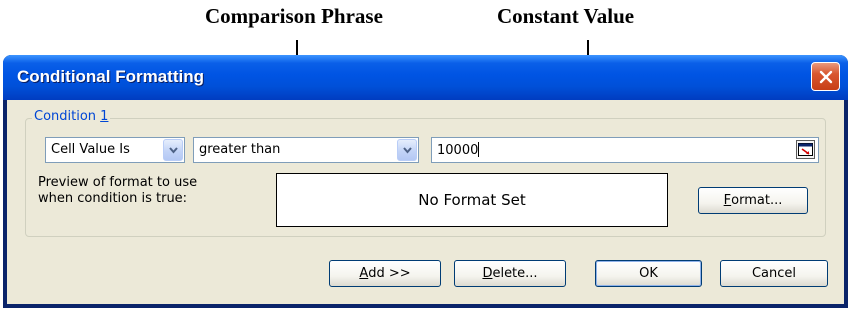  Describe the element at coordinates (458, 150) in the screenshot. I see `constant-value-text: 10000` at that location.